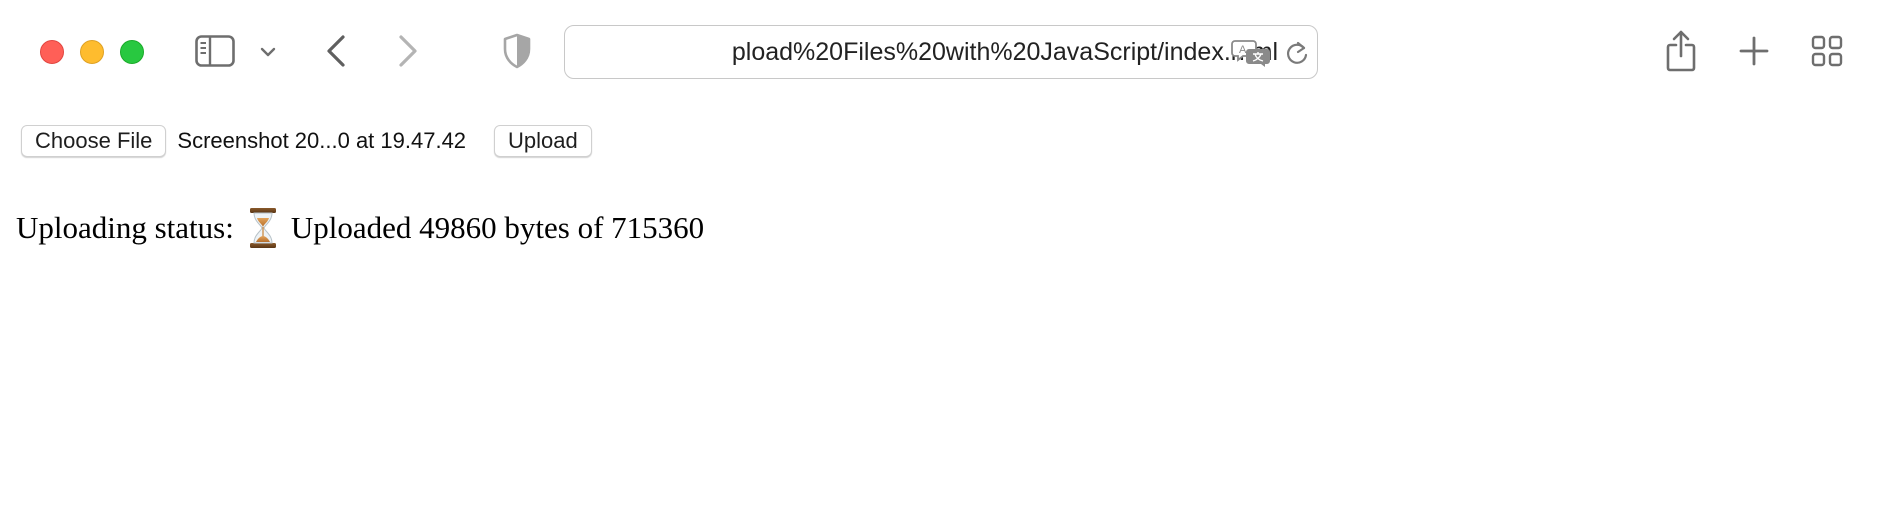 The width and height of the screenshot is (1882, 518). I want to click on shield-icon, so click(517, 51).